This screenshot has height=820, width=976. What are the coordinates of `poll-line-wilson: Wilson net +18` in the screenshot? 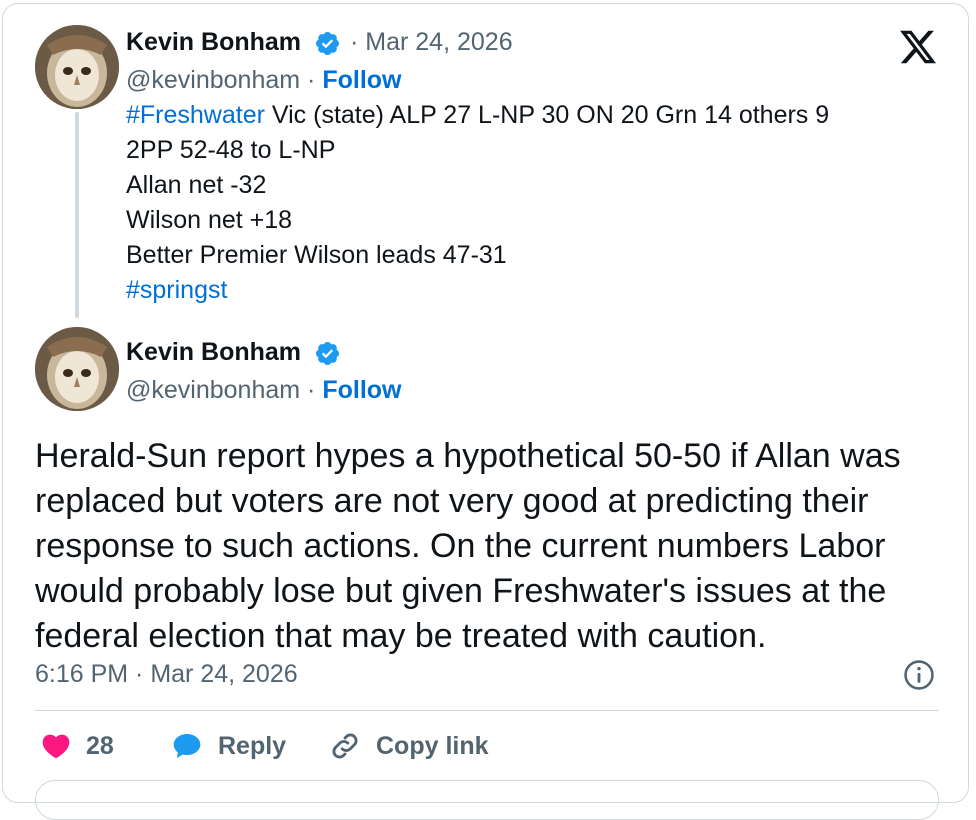 It's located at (209, 220).